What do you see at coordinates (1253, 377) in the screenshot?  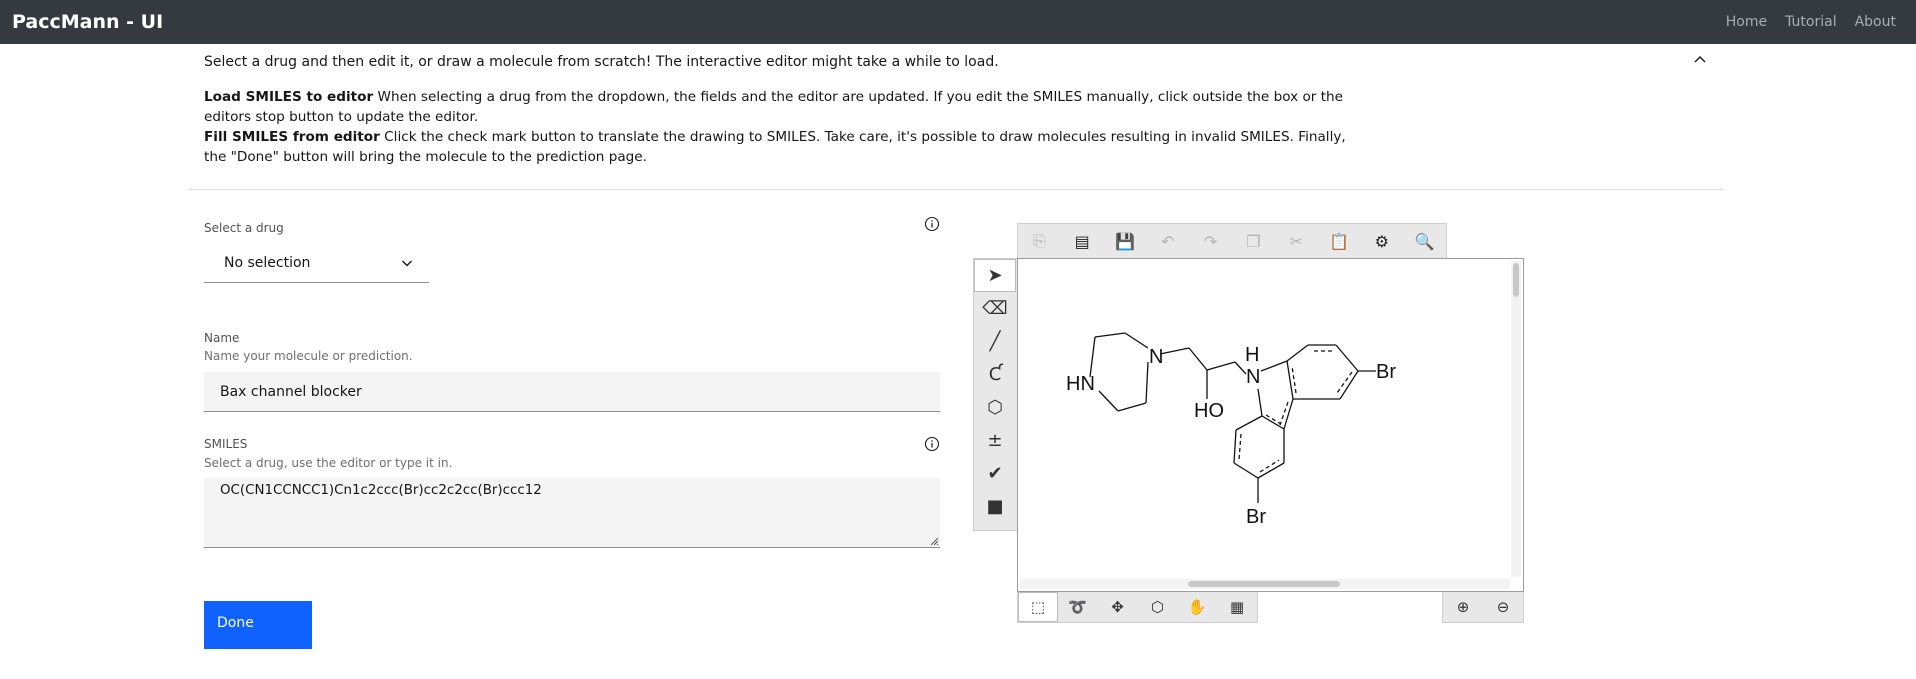 I see `atom-n2: N` at bounding box center [1253, 377].